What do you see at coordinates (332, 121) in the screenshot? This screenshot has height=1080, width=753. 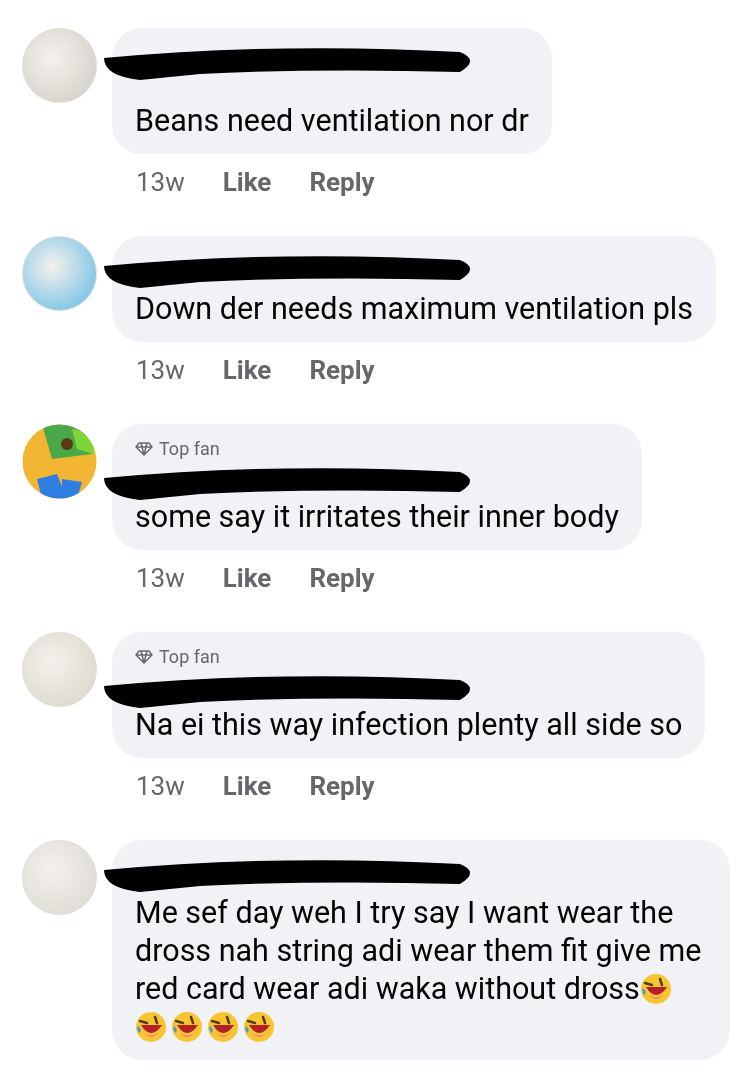 I see `comment-text: Beans need ventilation nor dr` at bounding box center [332, 121].